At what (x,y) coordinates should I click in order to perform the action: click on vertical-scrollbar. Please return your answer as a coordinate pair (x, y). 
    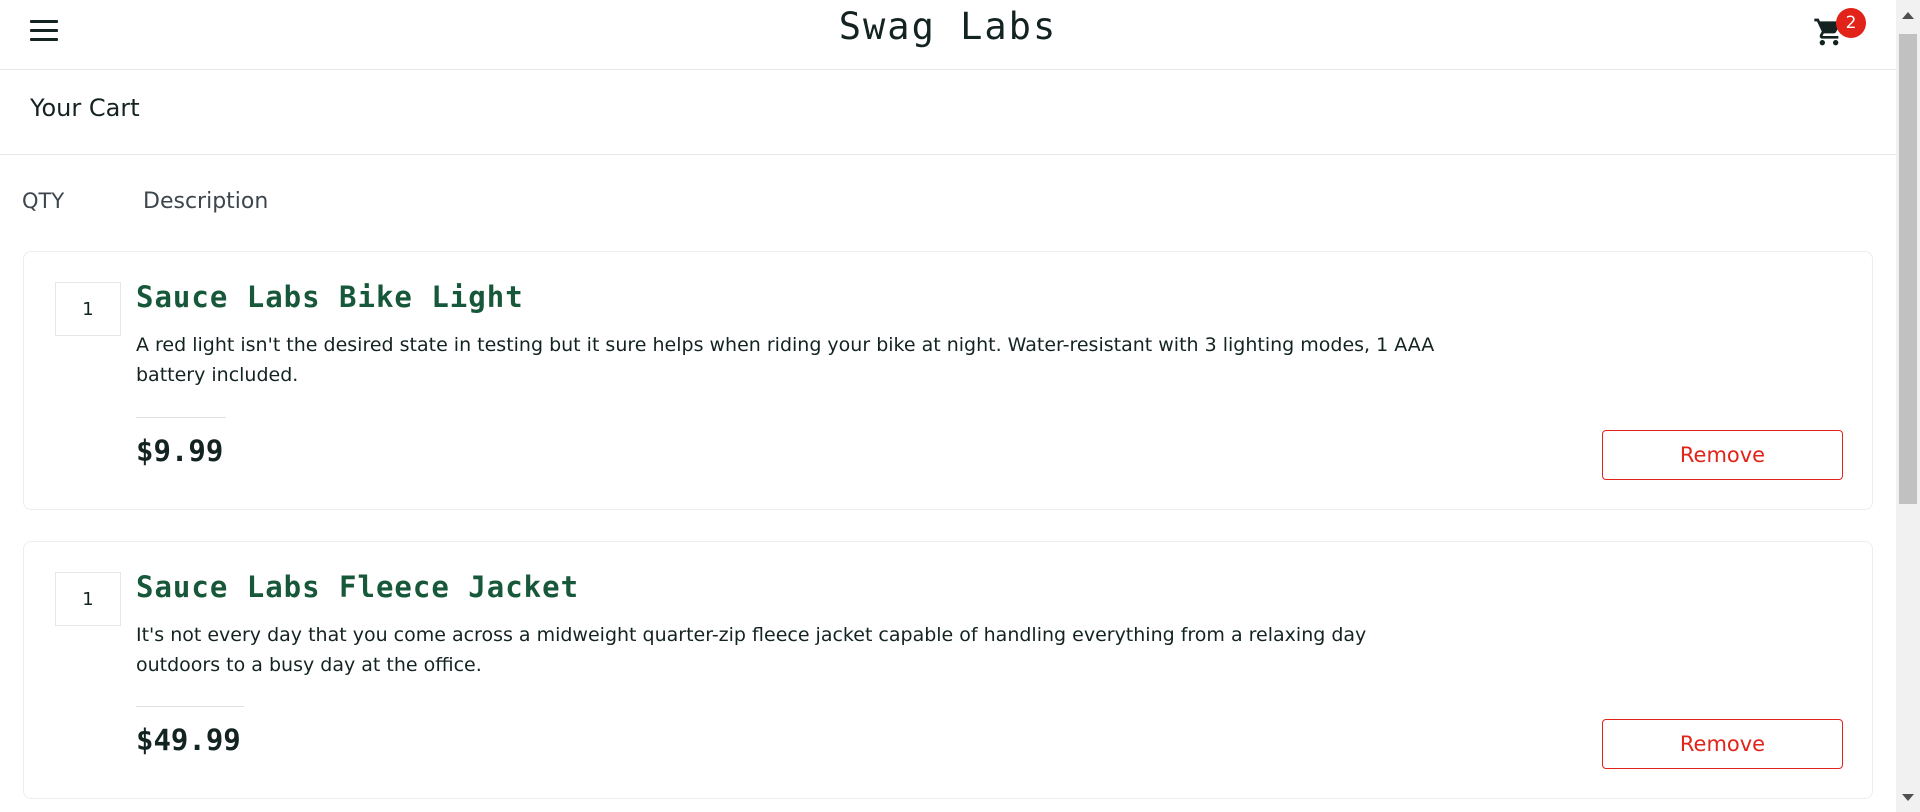
    Looking at the image, I should click on (1908, 406).